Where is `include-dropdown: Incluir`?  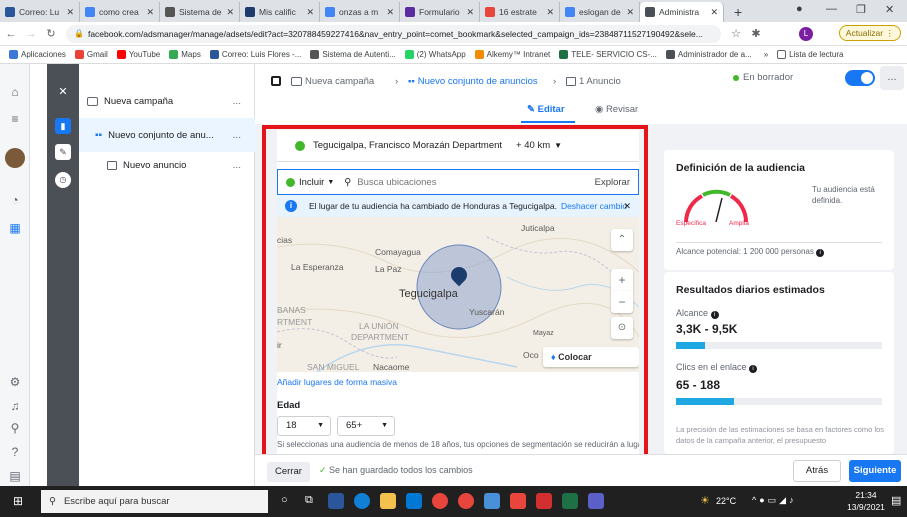 include-dropdown: Incluir is located at coordinates (311, 182).